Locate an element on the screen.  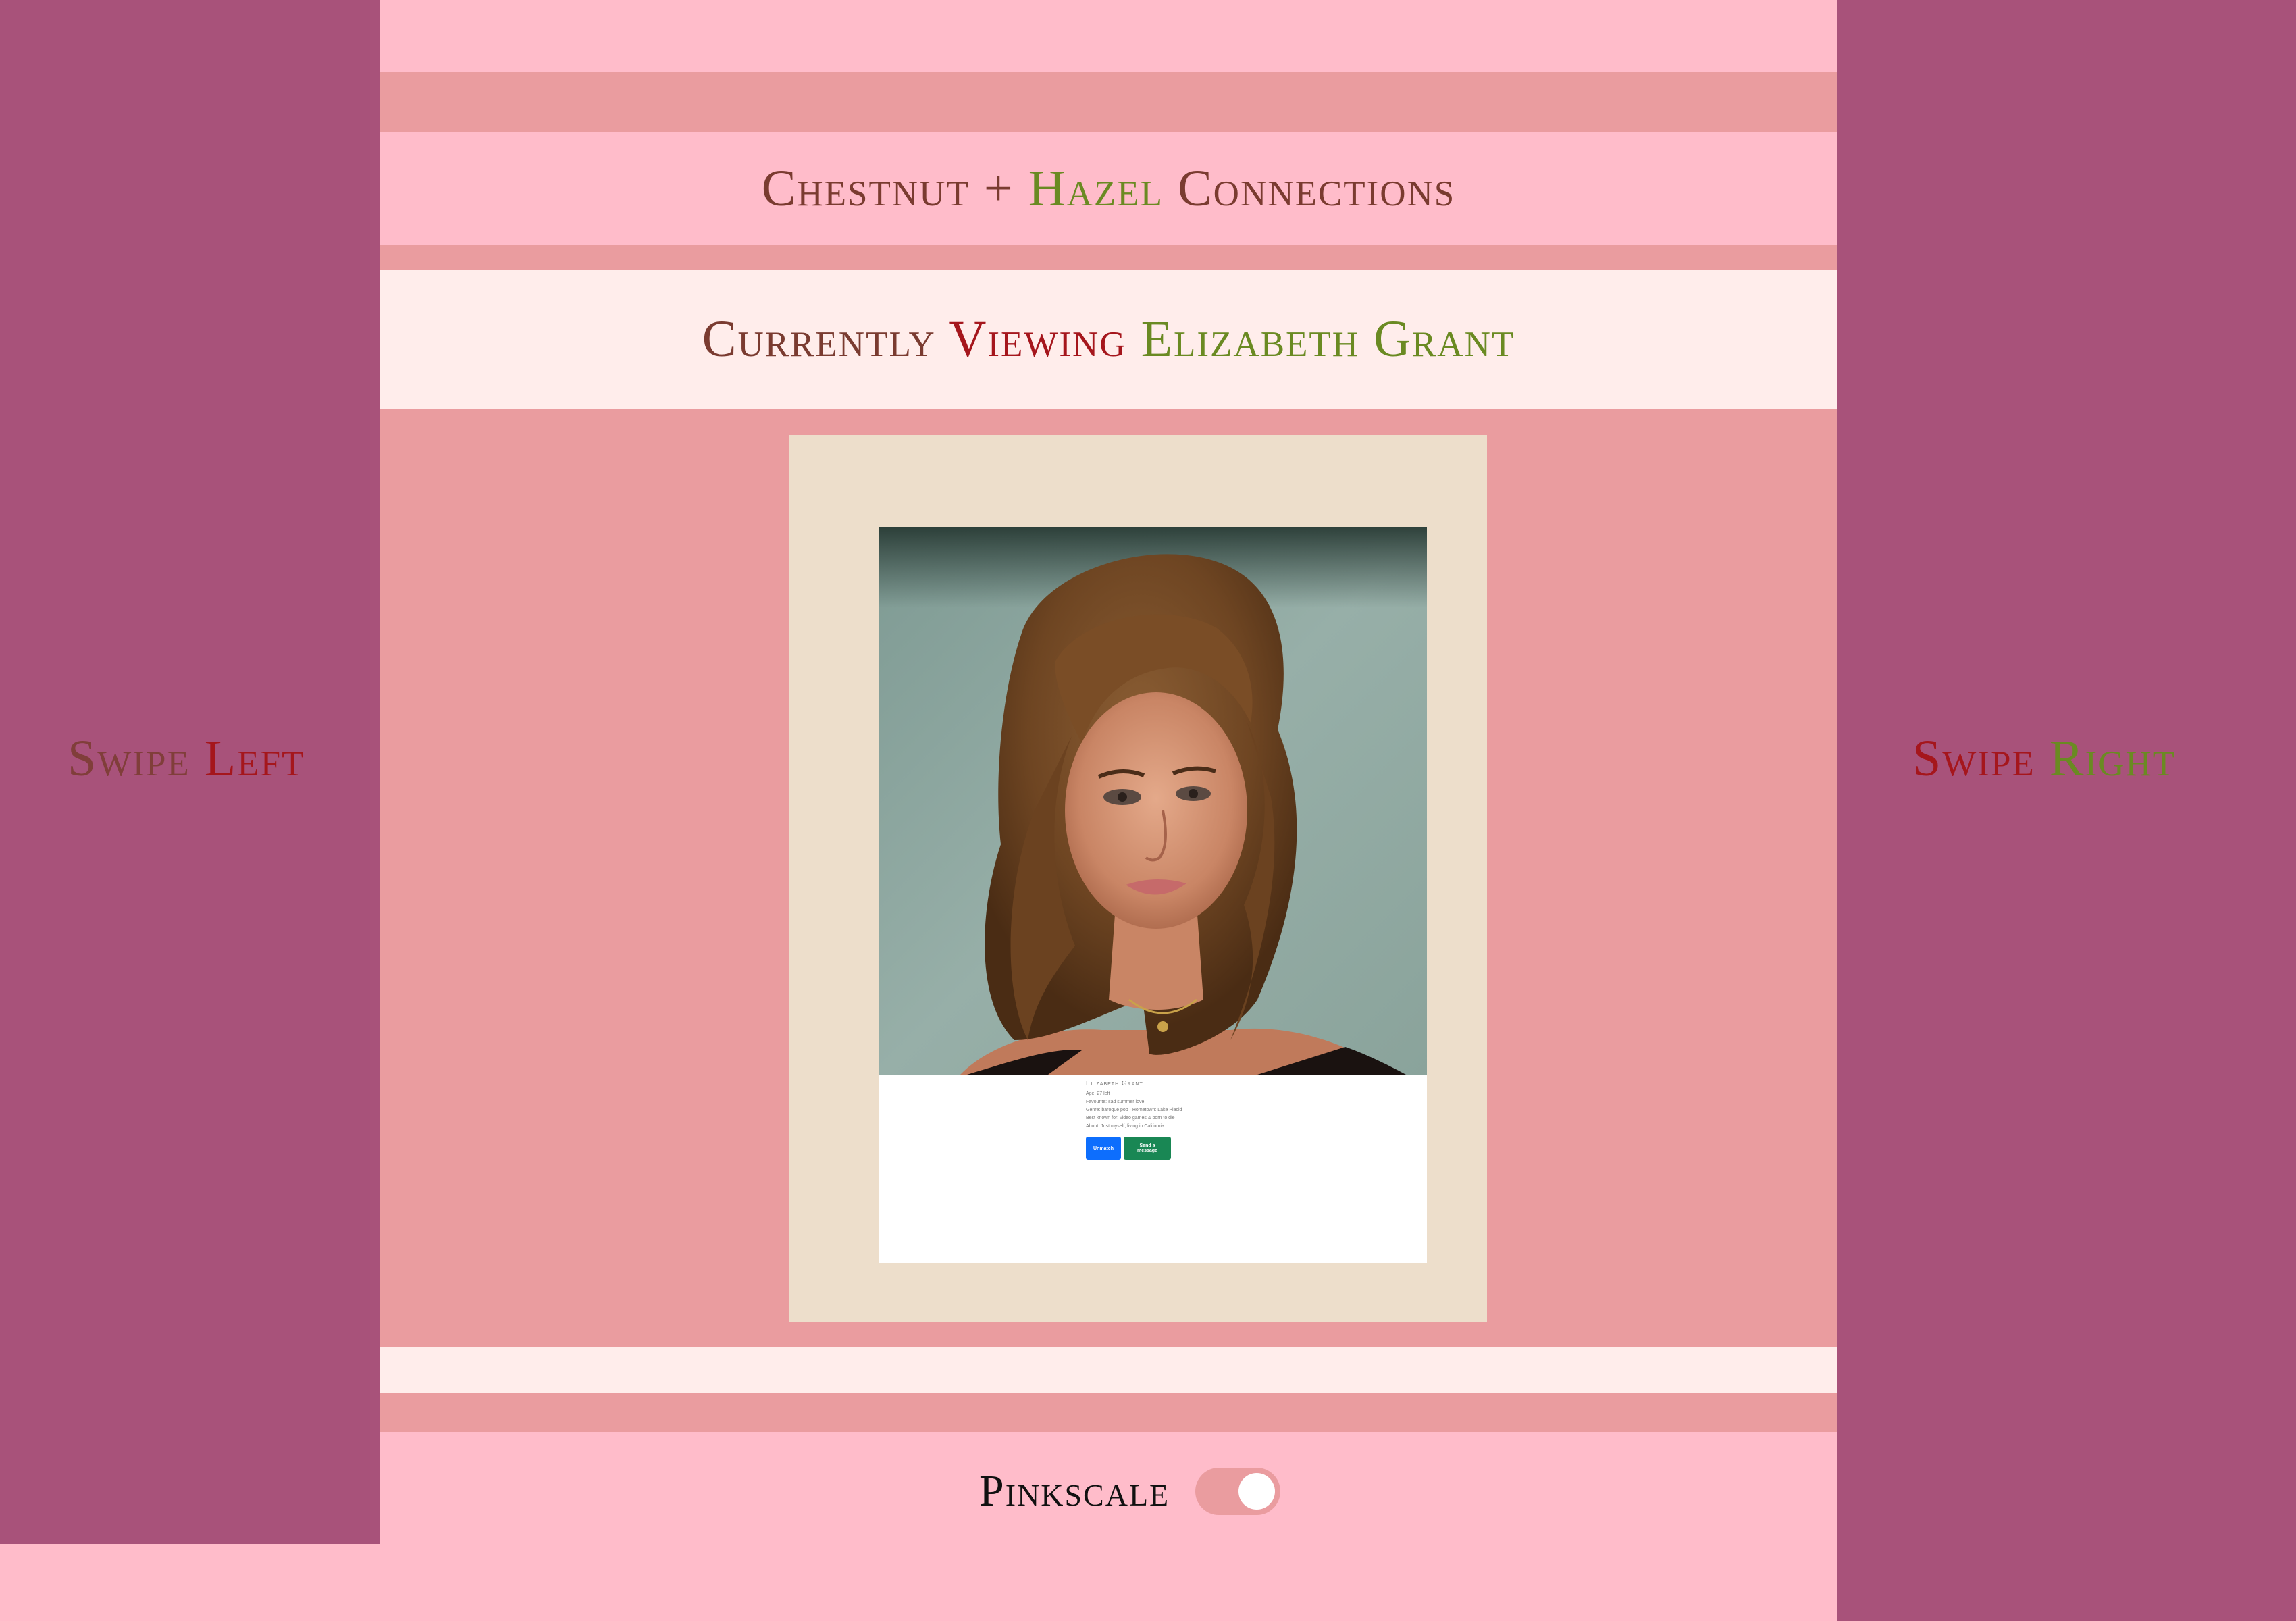
profile-name: Elizabeth Grant is located at coordinates (1114, 1083).